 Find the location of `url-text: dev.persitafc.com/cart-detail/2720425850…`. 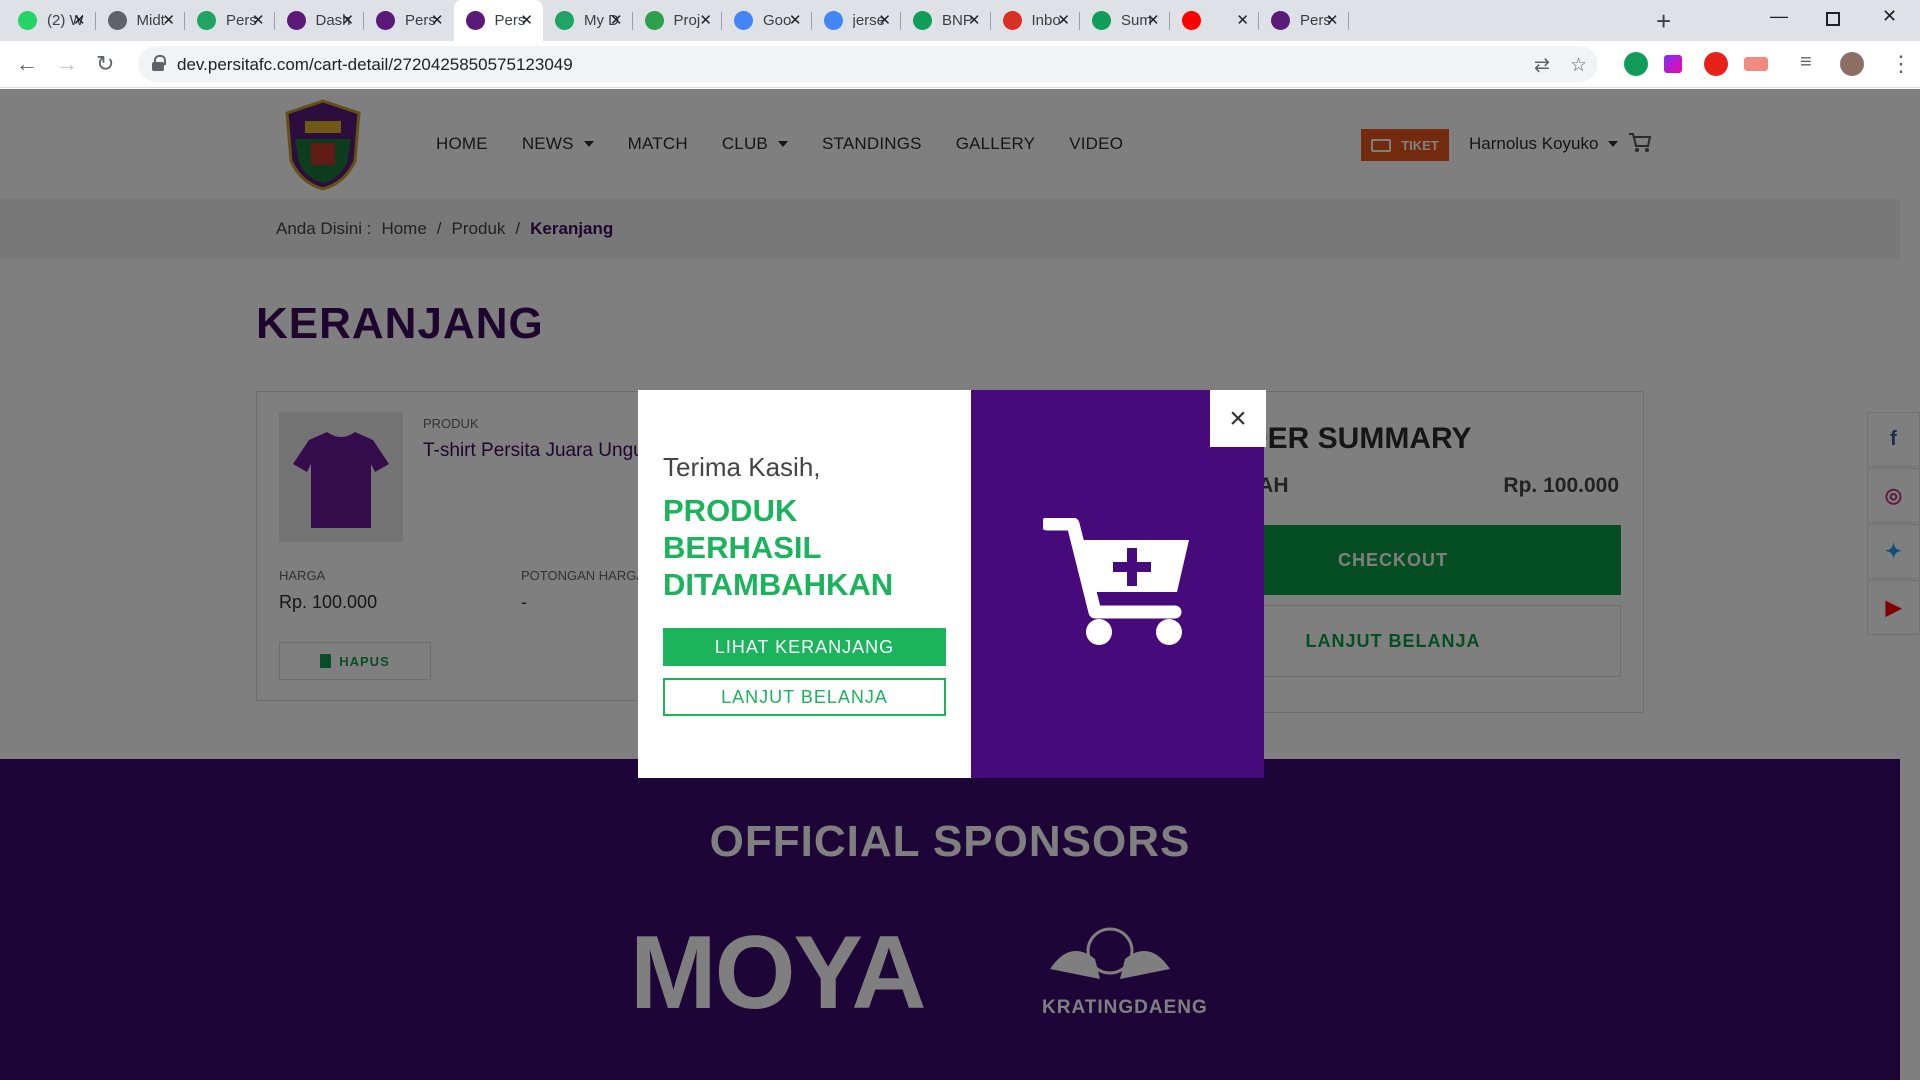

url-text: dev.persitafc.com/cart-detail/2720425850… is located at coordinates (375, 65).